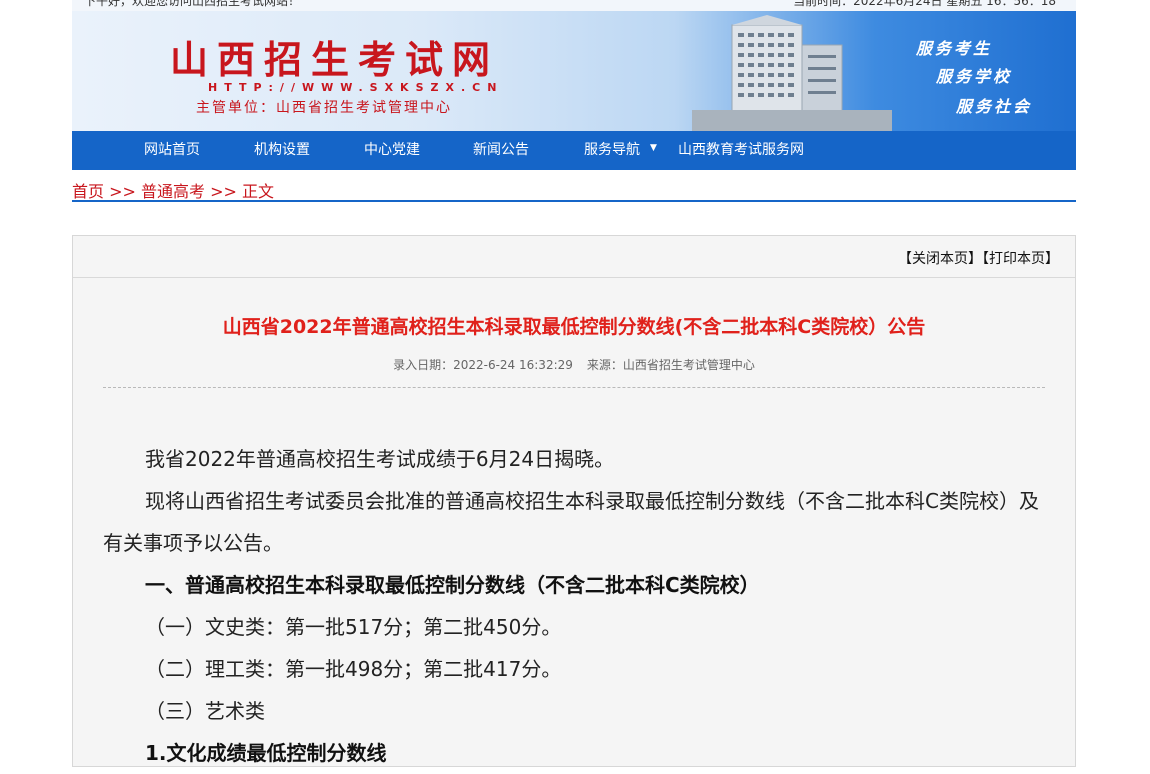 Image resolution: width=1150 pixels, height=774 pixels. What do you see at coordinates (574, 257) in the screenshot?
I see `article-toolbar: 【关闭本页】【打印本页】` at bounding box center [574, 257].